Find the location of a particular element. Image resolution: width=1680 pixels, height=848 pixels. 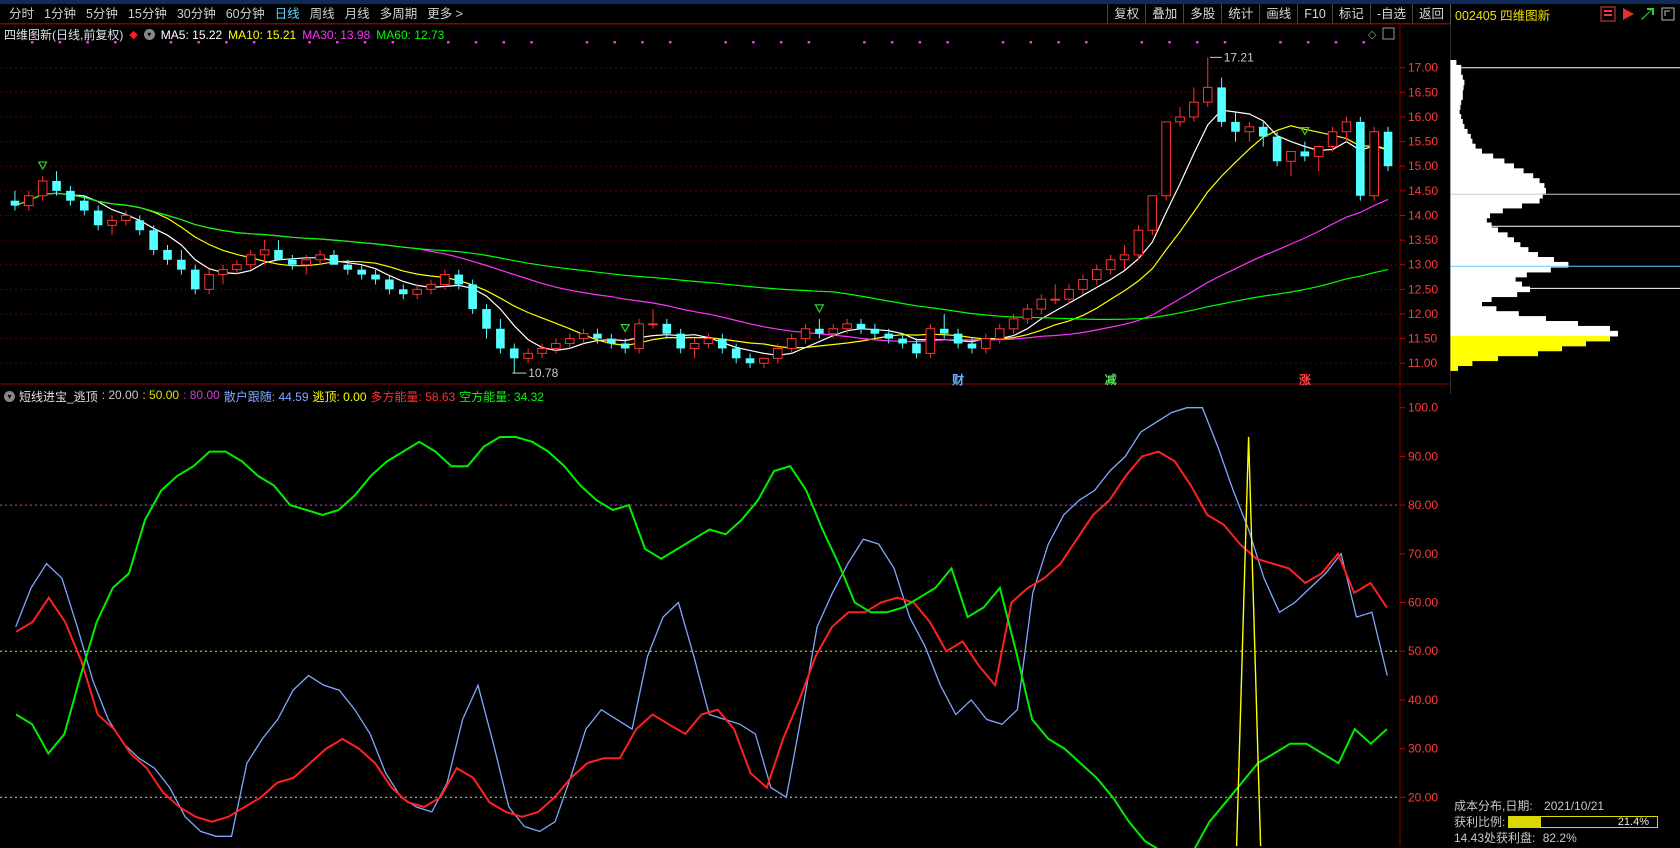

cost-date-label: 成本分布,日期: is located at coordinates (1493, 806).